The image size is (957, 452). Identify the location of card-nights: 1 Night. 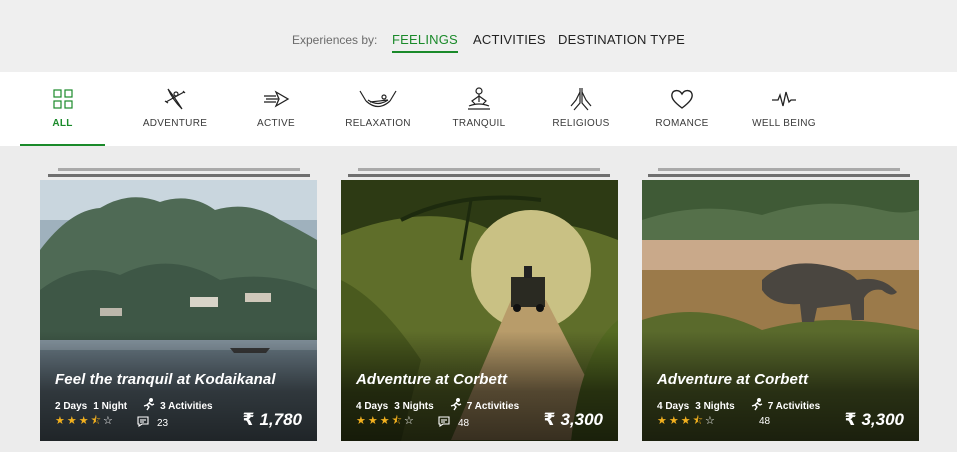
(110, 406).